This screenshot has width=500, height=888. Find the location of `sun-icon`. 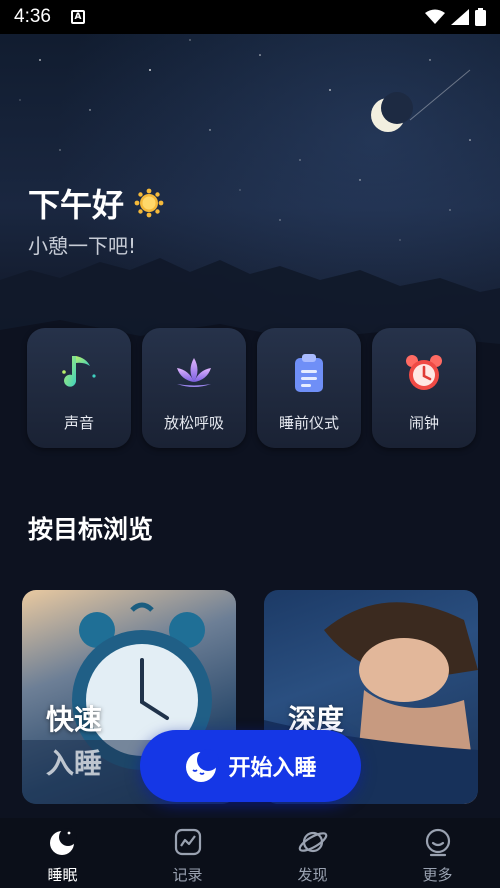

sun-icon is located at coordinates (149, 203).